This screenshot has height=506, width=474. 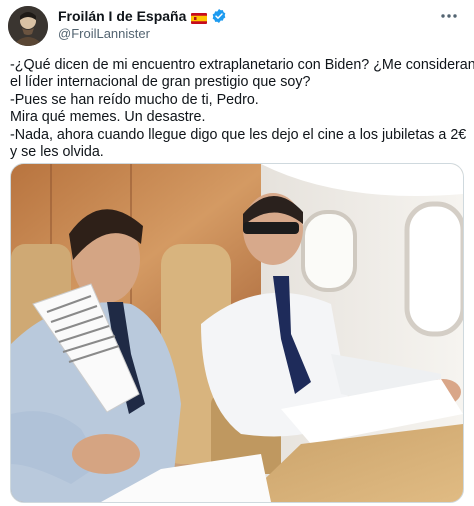 What do you see at coordinates (219, 16) in the screenshot?
I see `verified-badge-icon` at bounding box center [219, 16].